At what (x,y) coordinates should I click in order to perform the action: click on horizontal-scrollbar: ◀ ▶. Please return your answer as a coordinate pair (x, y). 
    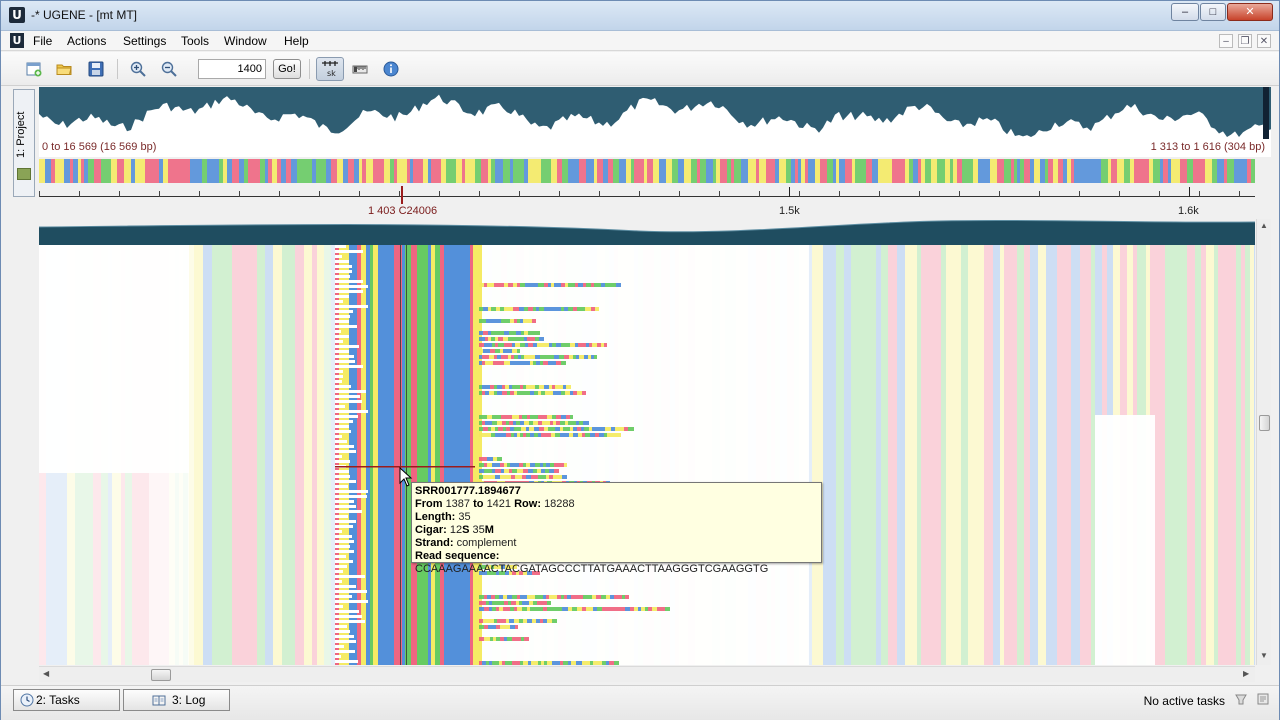
    Looking at the image, I should click on (647, 674).